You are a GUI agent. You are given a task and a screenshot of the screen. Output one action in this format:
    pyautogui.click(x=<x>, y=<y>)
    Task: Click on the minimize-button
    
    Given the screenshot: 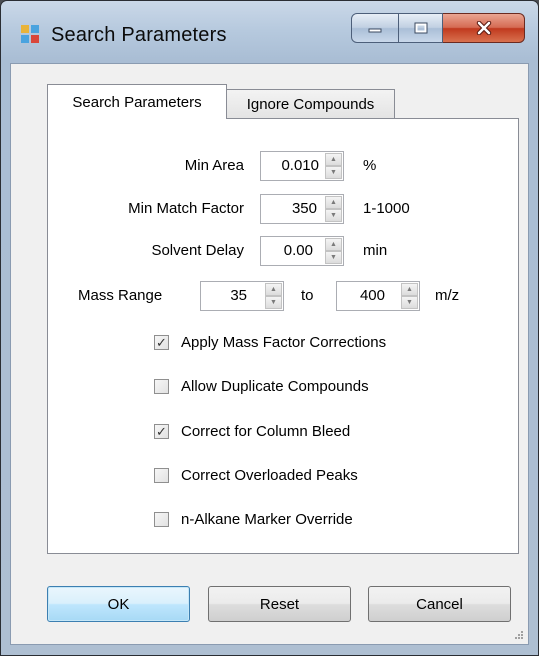 What is the action you would take?
    pyautogui.click(x=375, y=28)
    